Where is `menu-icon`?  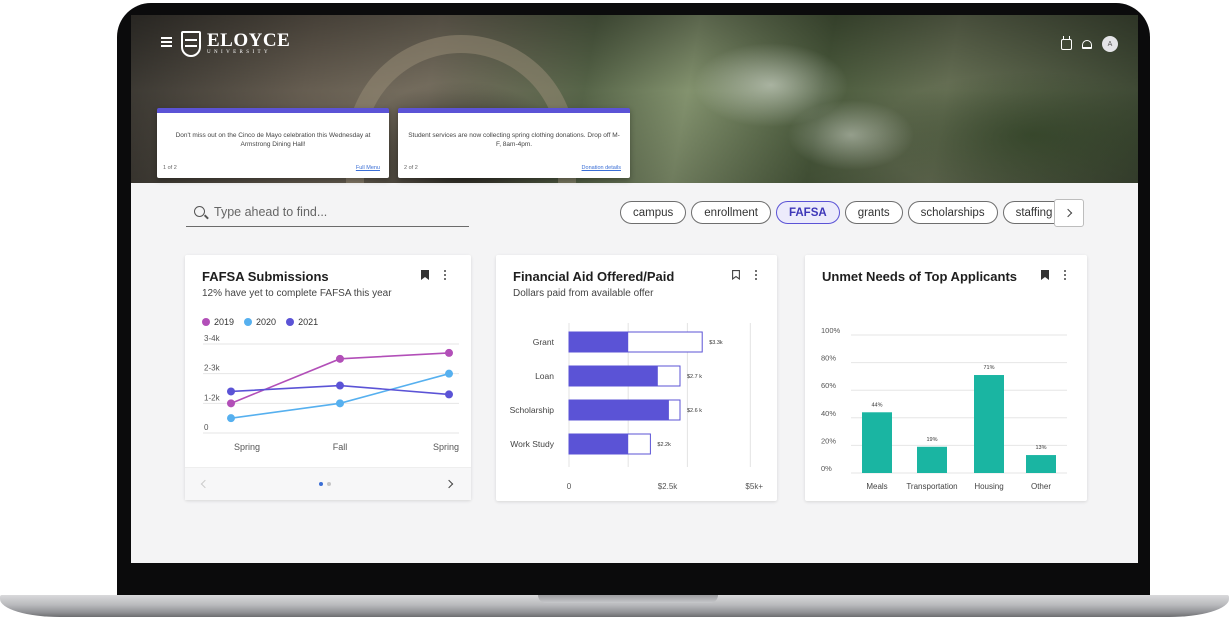 menu-icon is located at coordinates (166, 42).